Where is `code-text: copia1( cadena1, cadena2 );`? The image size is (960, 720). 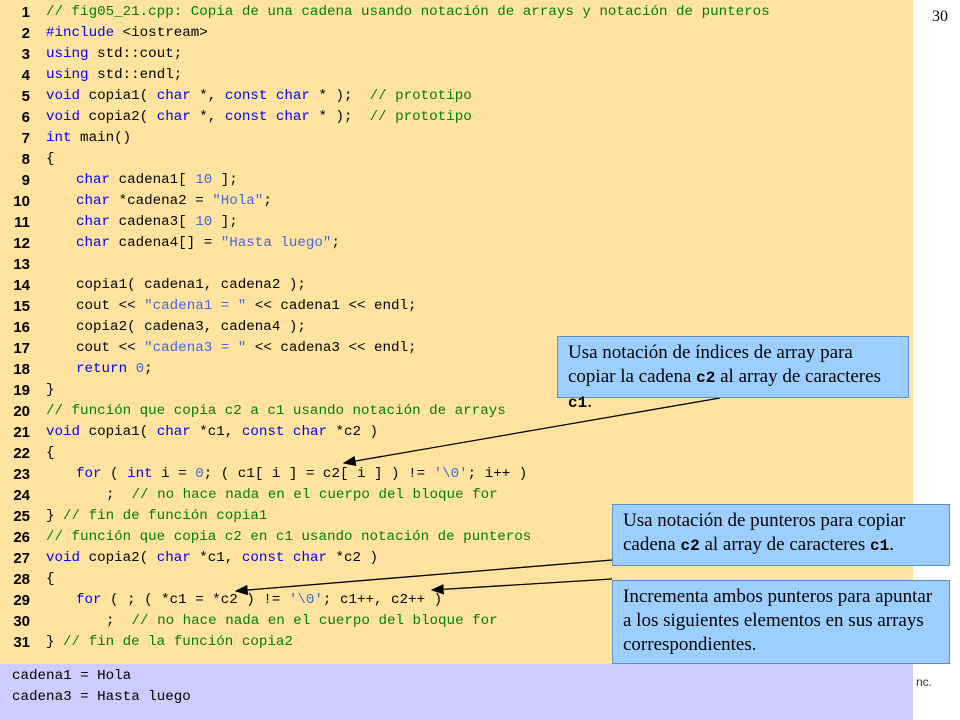 code-text: copia1( cadena1, cadena2 ); is located at coordinates (191, 285).